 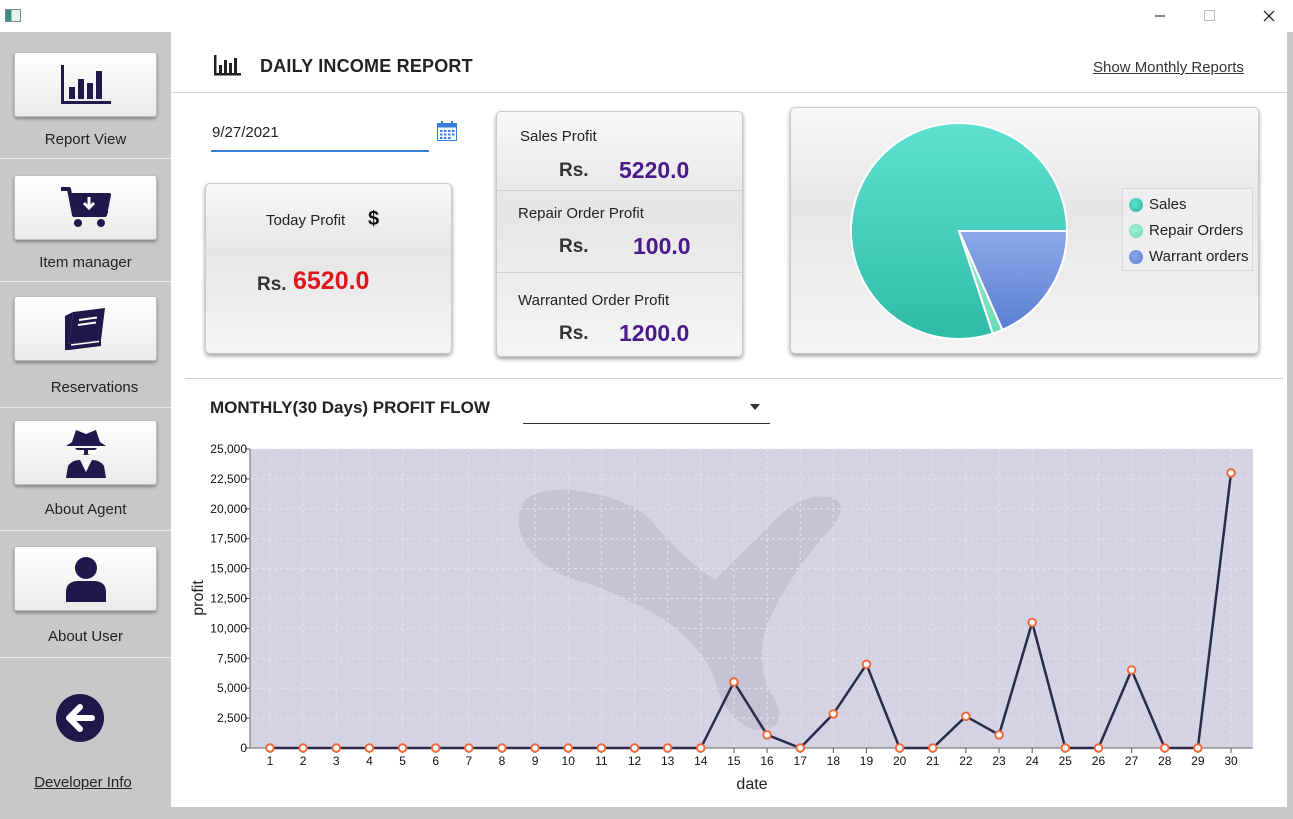 I want to click on y-tick-label: 22,500, so click(x=228, y=479).